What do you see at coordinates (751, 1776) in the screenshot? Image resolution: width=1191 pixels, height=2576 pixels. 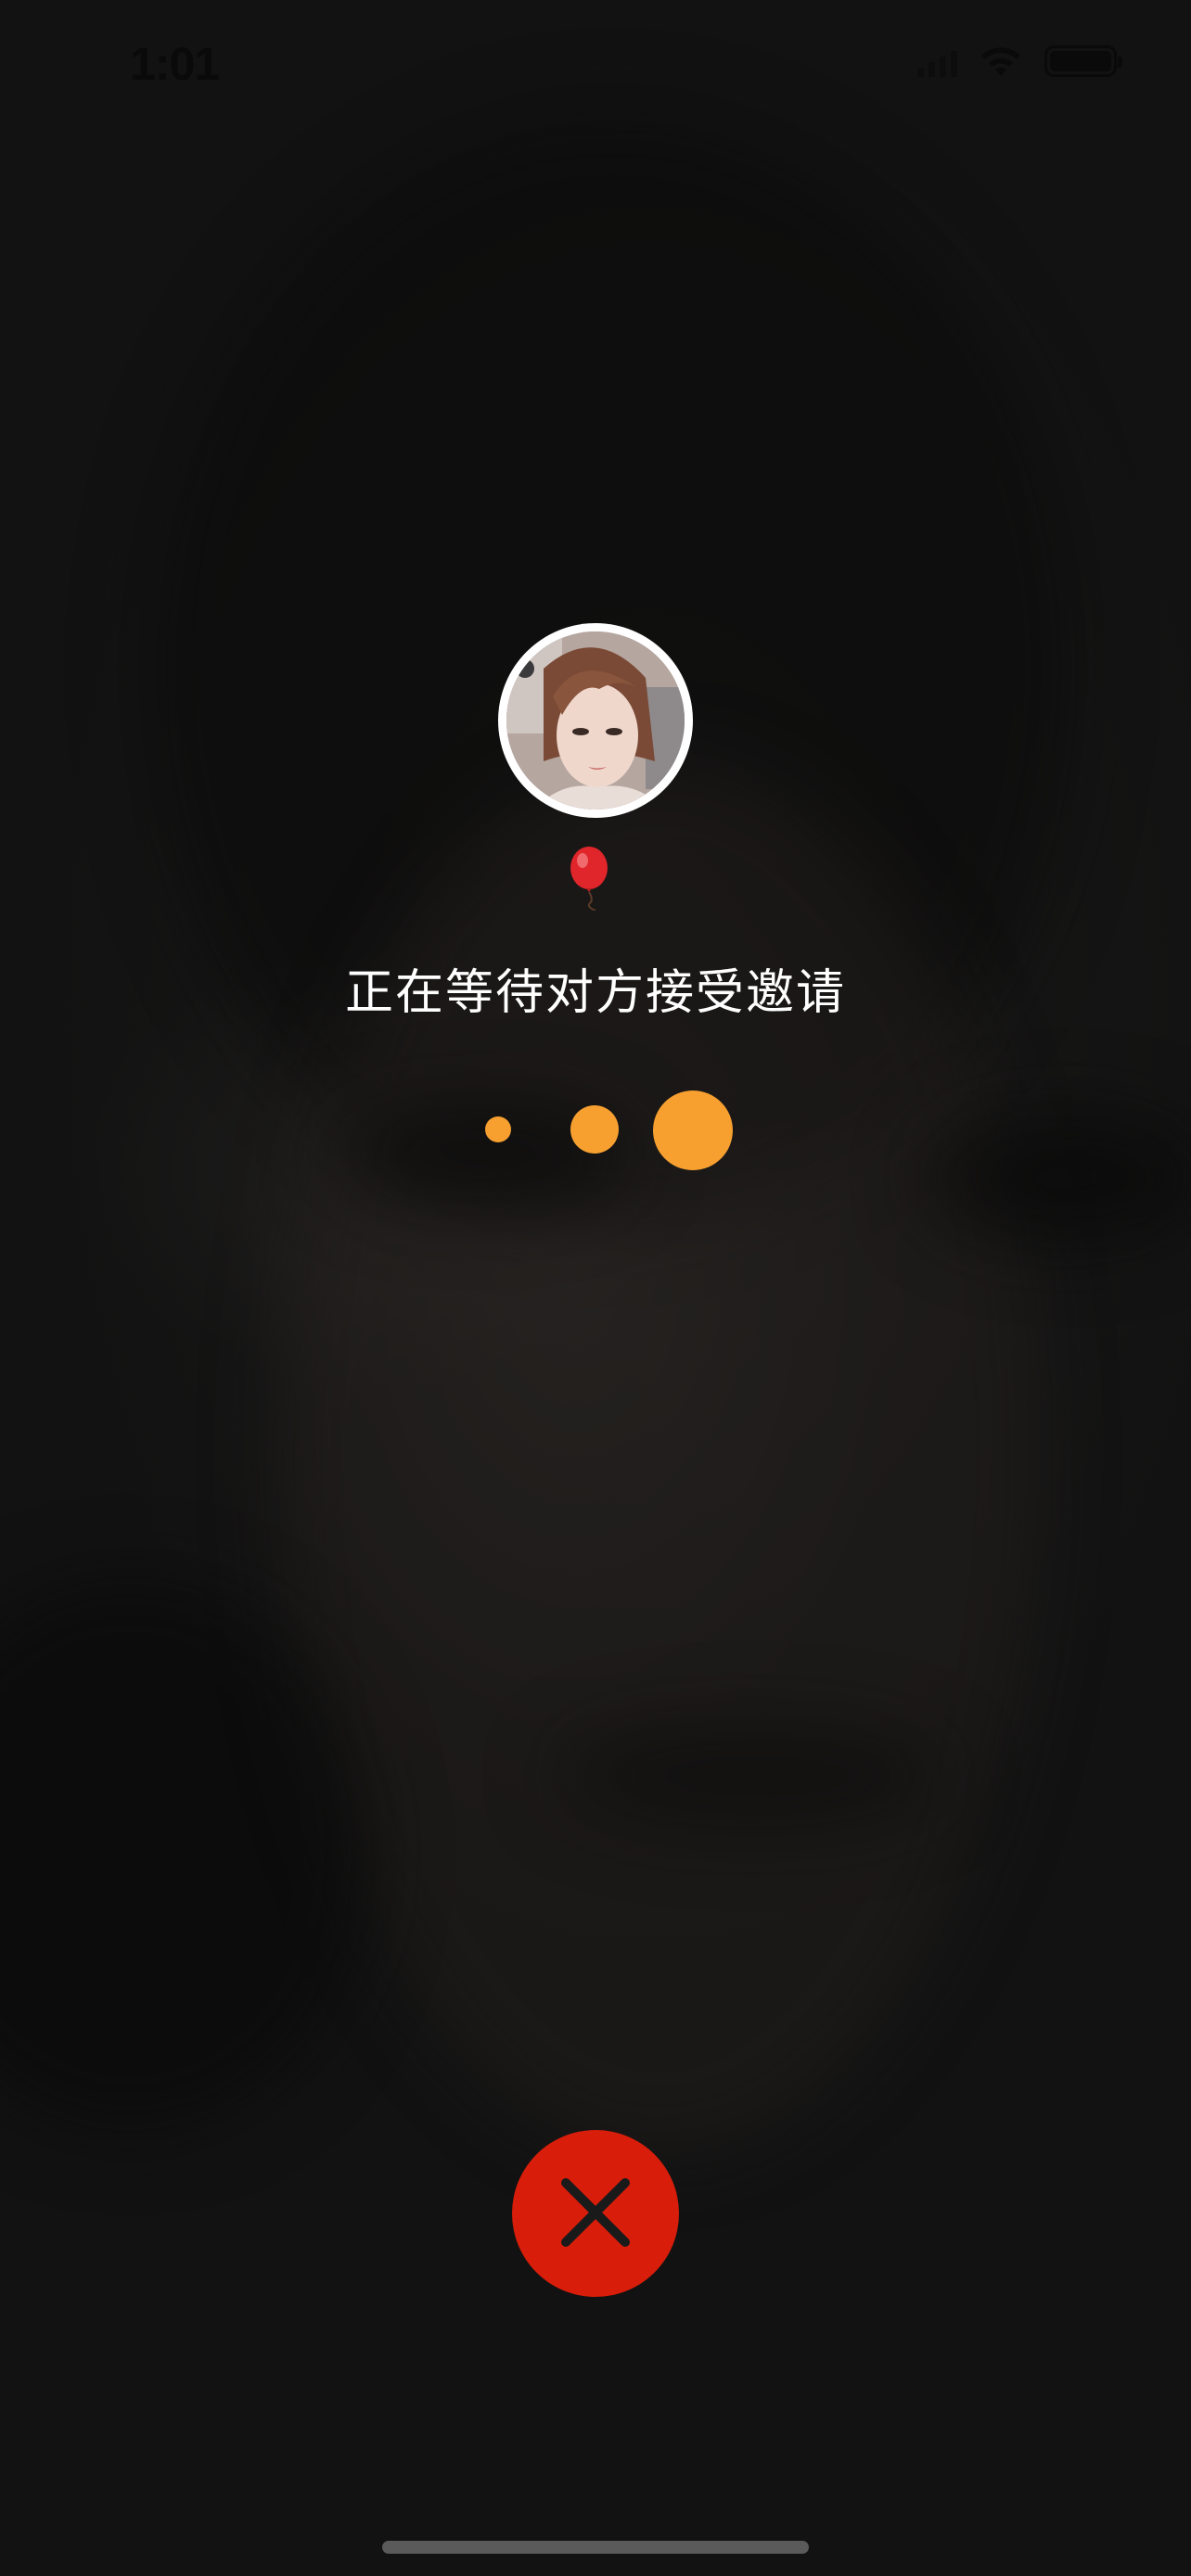 I see `background-blur-lips` at bounding box center [751, 1776].